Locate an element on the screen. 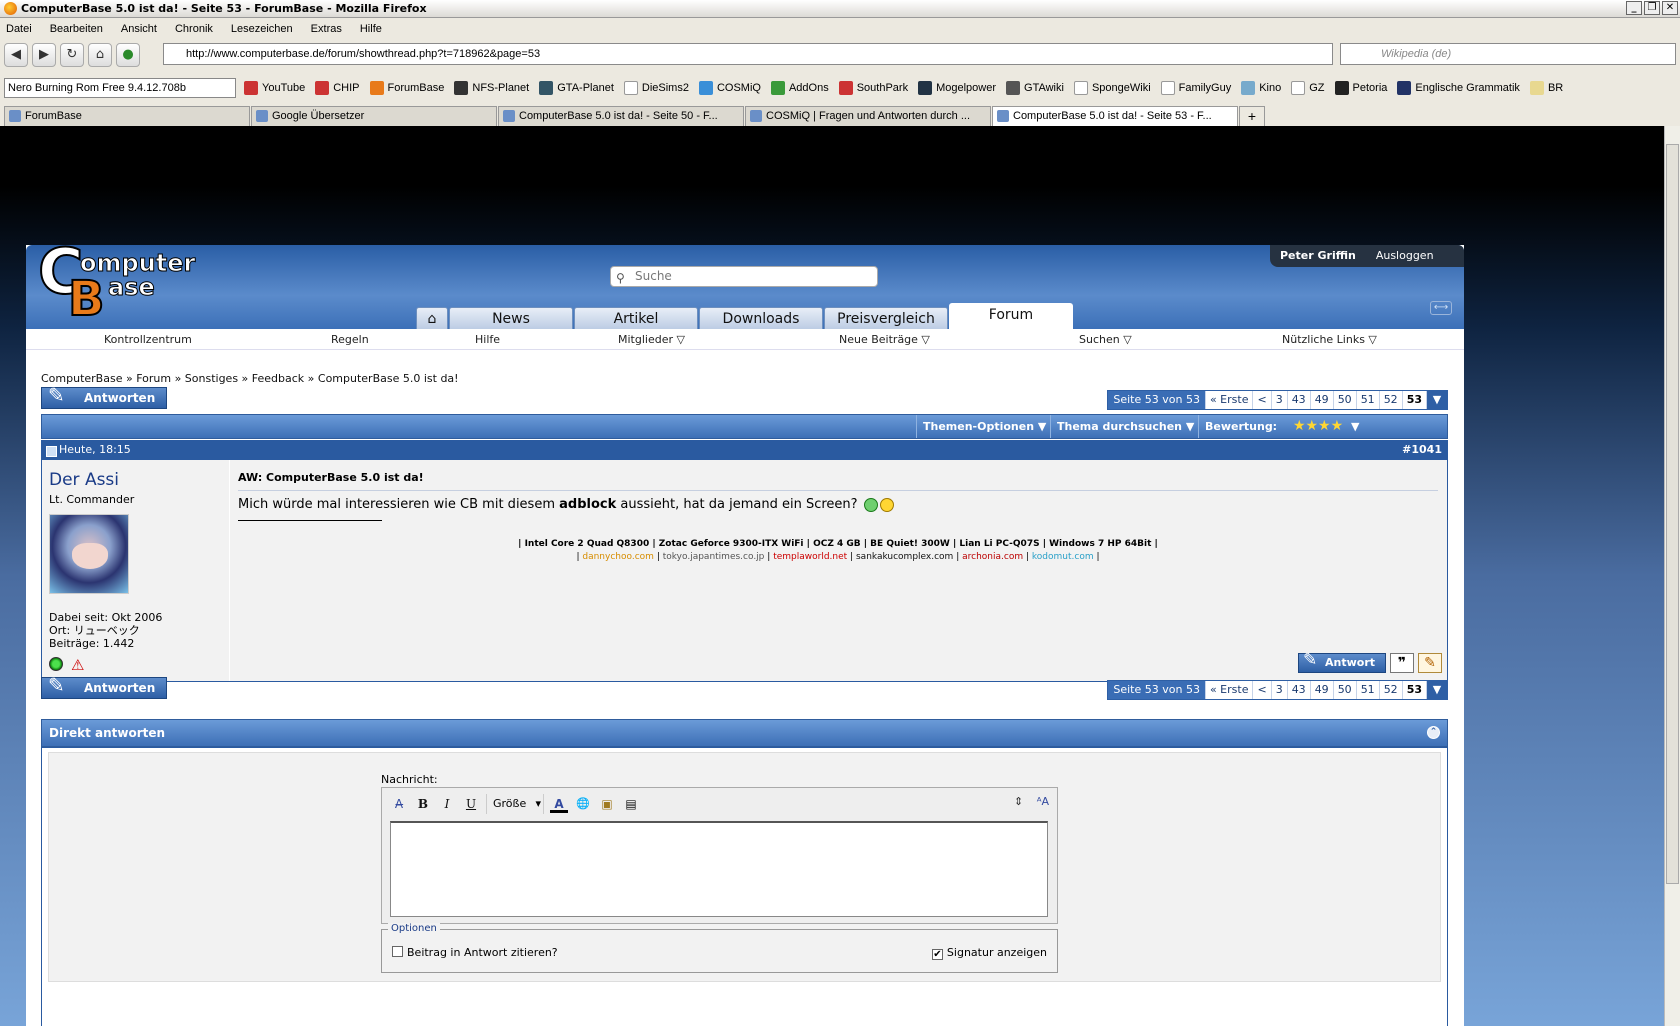  forward-icon: ▶ is located at coordinates (44, 55).